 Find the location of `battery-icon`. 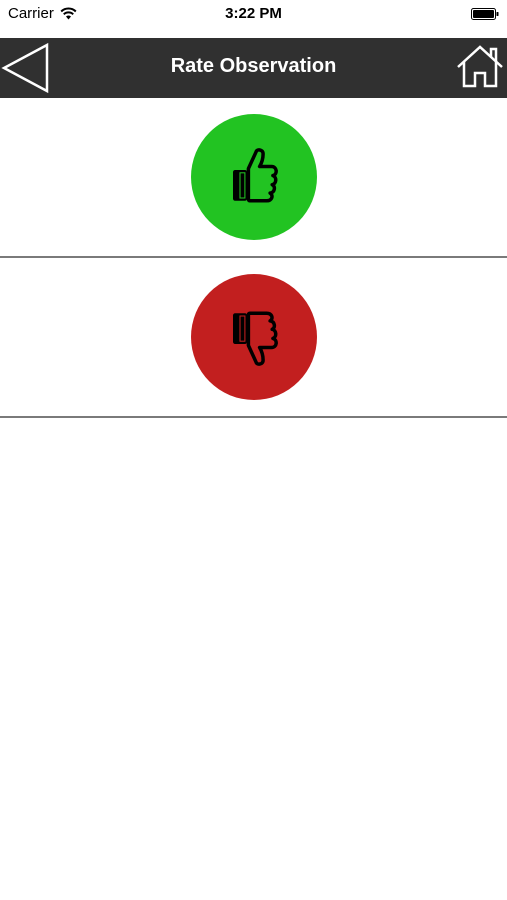

battery-icon is located at coordinates (485, 14).